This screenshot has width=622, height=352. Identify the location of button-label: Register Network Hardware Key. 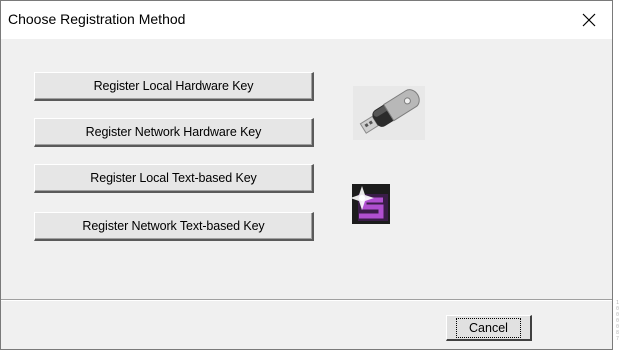
(173, 132).